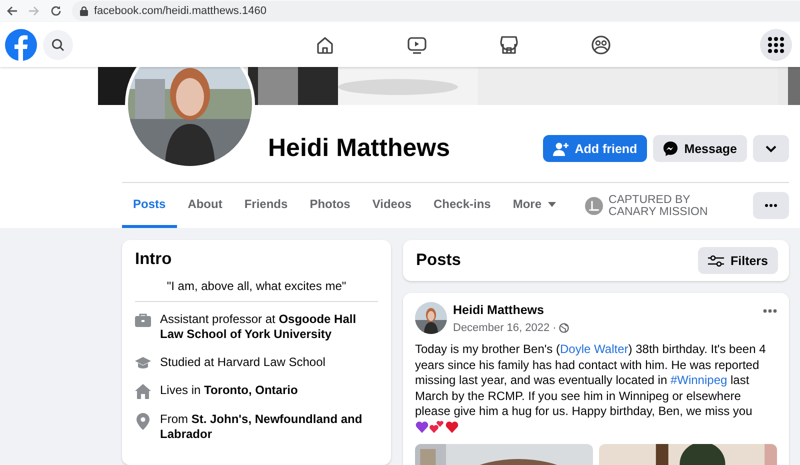  Describe the element at coordinates (498, 310) in the screenshot. I see `post-author: Heidi Matthews` at that location.